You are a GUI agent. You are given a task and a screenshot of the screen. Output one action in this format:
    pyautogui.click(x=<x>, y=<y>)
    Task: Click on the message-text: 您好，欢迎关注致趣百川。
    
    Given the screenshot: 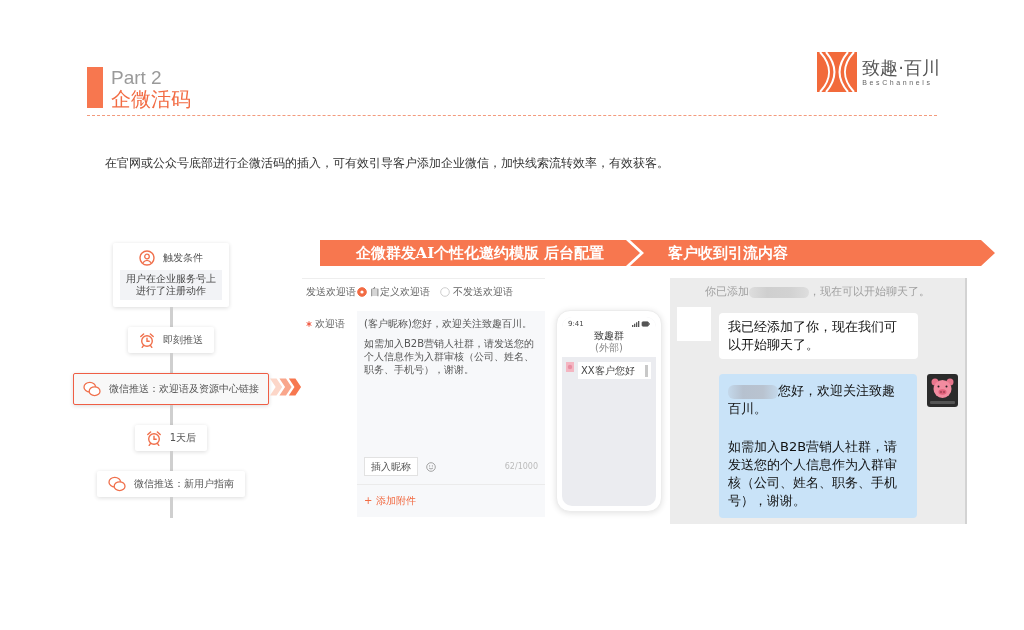 What is the action you would take?
    pyautogui.click(x=811, y=399)
    